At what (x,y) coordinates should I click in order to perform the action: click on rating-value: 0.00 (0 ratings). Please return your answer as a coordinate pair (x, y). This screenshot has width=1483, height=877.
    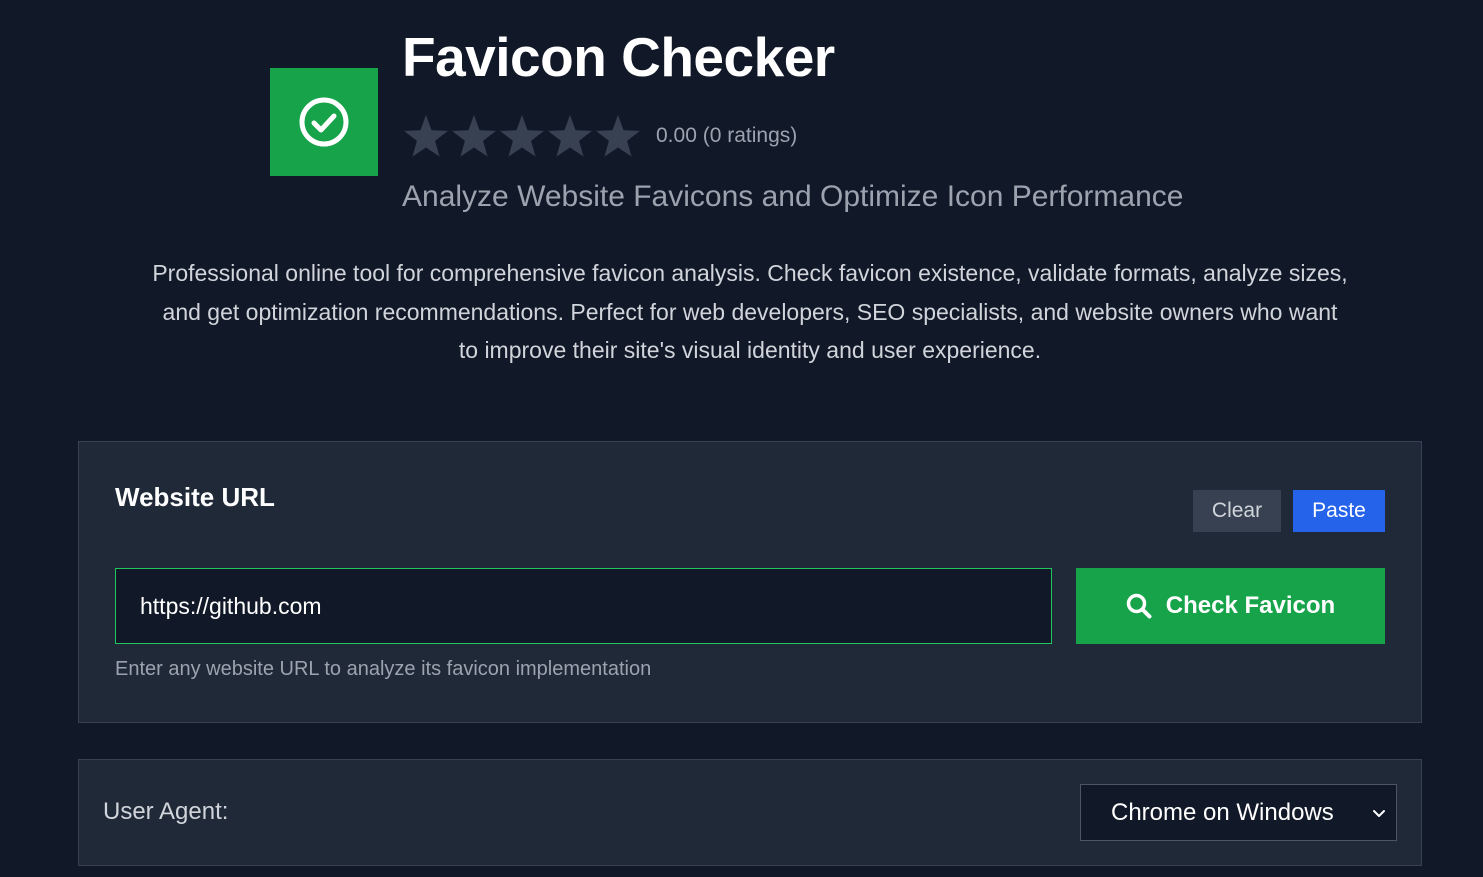
    Looking at the image, I should click on (727, 135).